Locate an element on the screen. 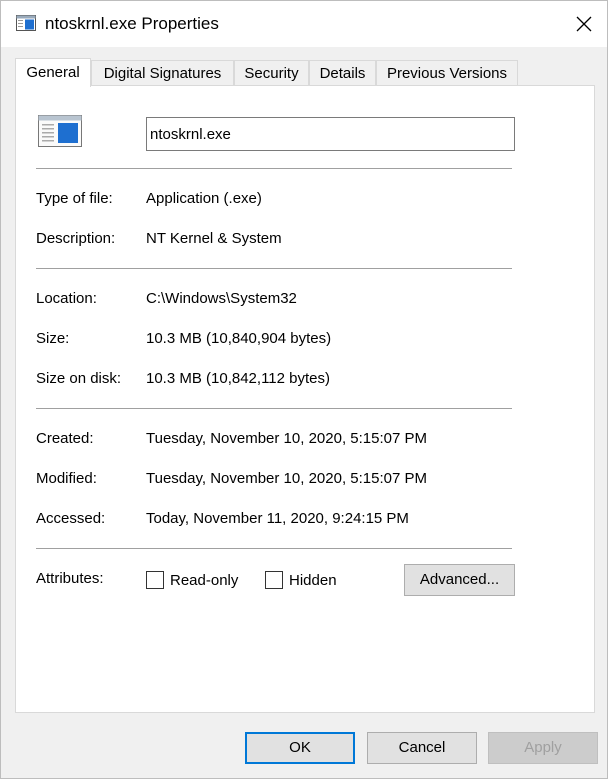  location-value: C:\Windows\System32 is located at coordinates (221, 298).